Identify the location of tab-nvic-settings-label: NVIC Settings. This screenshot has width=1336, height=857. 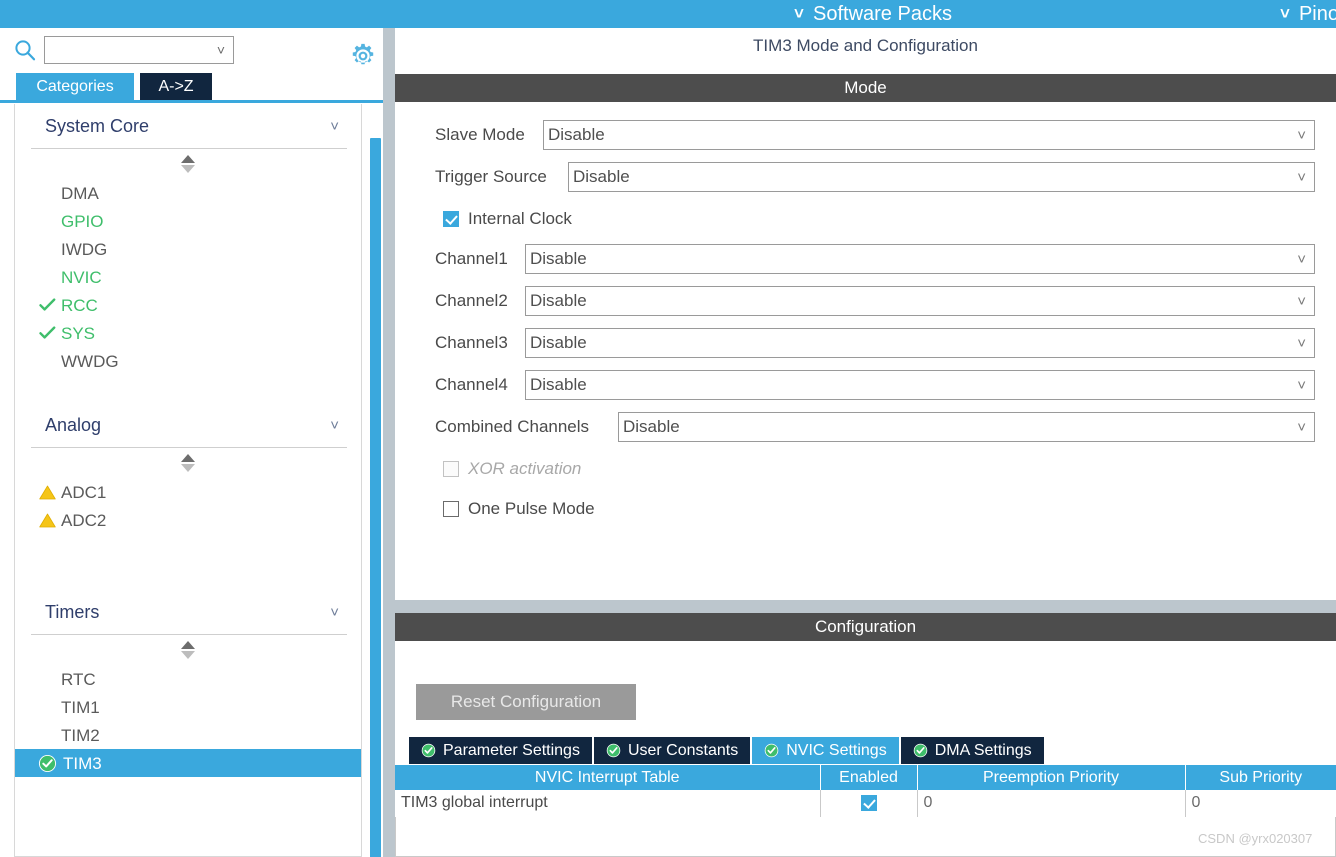
(836, 750).